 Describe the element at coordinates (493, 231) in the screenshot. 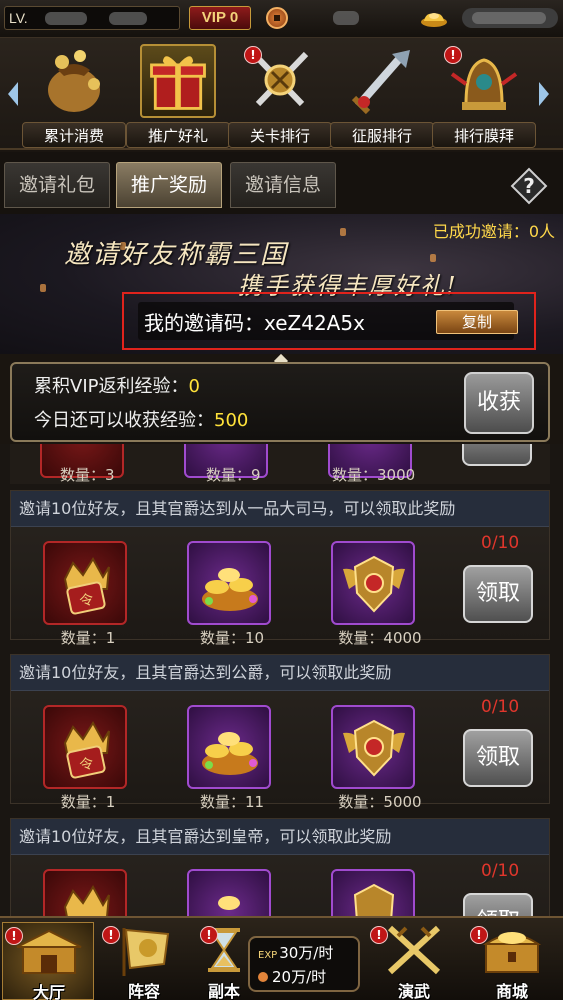

I see `invited-count: 已成功邀请：0人` at that location.